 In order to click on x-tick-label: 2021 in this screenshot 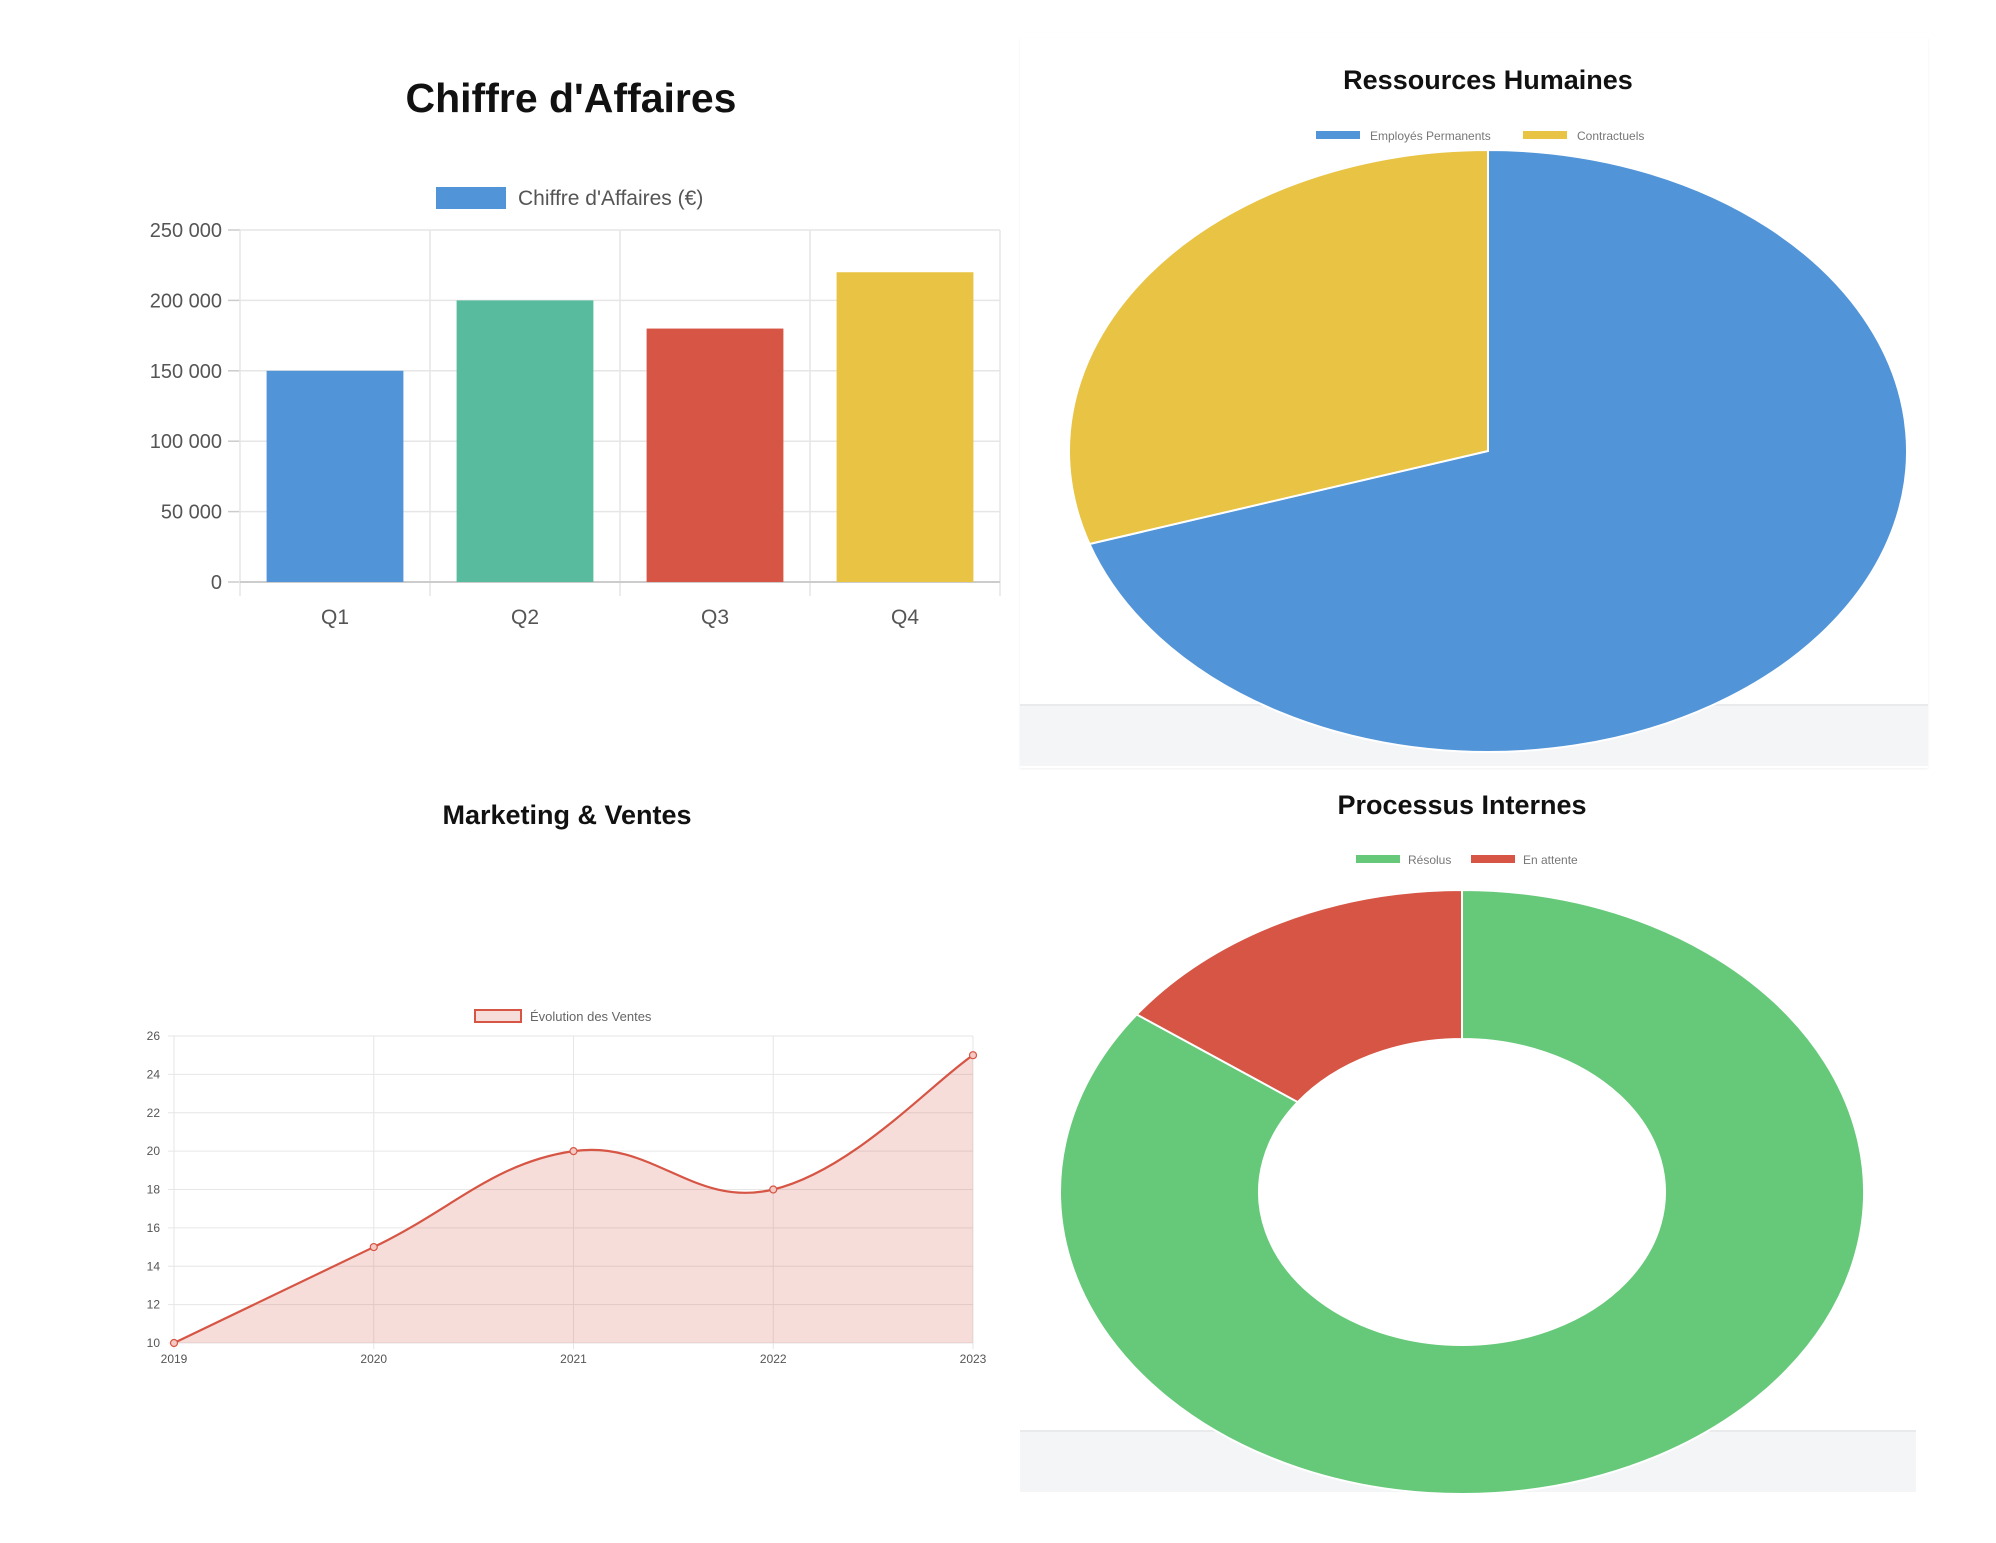, I will do `click(573, 1359)`.